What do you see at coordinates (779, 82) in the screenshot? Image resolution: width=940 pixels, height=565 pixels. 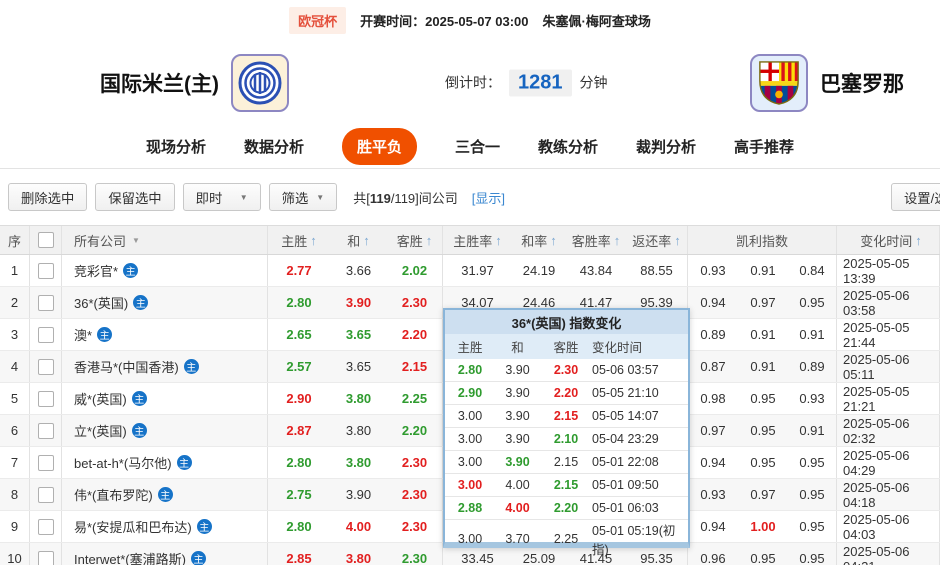 I see `away-team-logo` at bounding box center [779, 82].